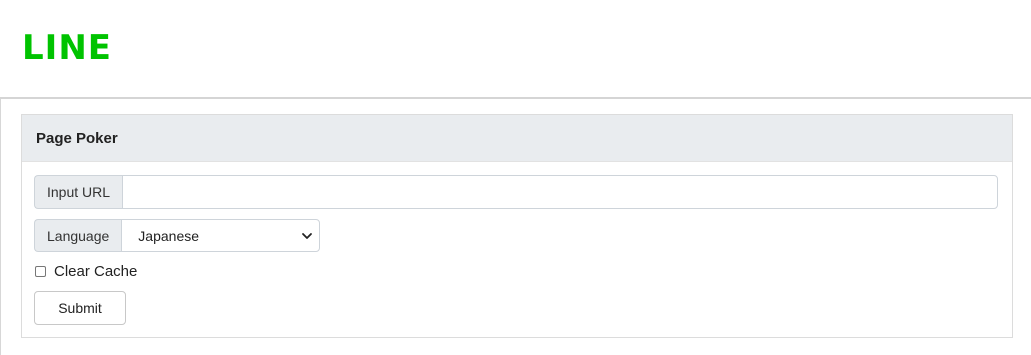 This screenshot has width=1031, height=355. I want to click on language-select: Japanese, so click(221, 235).